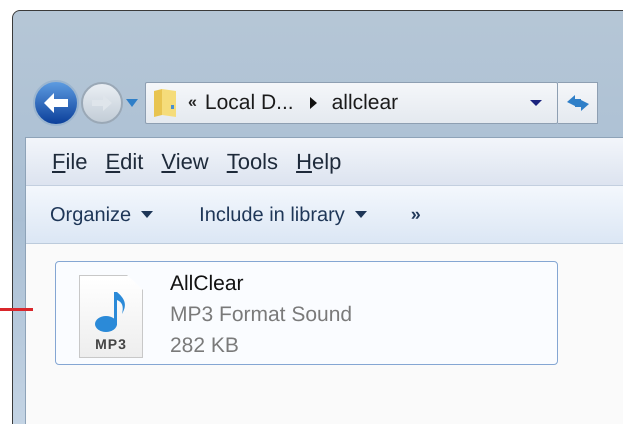  I want to click on back-button, so click(56, 103).